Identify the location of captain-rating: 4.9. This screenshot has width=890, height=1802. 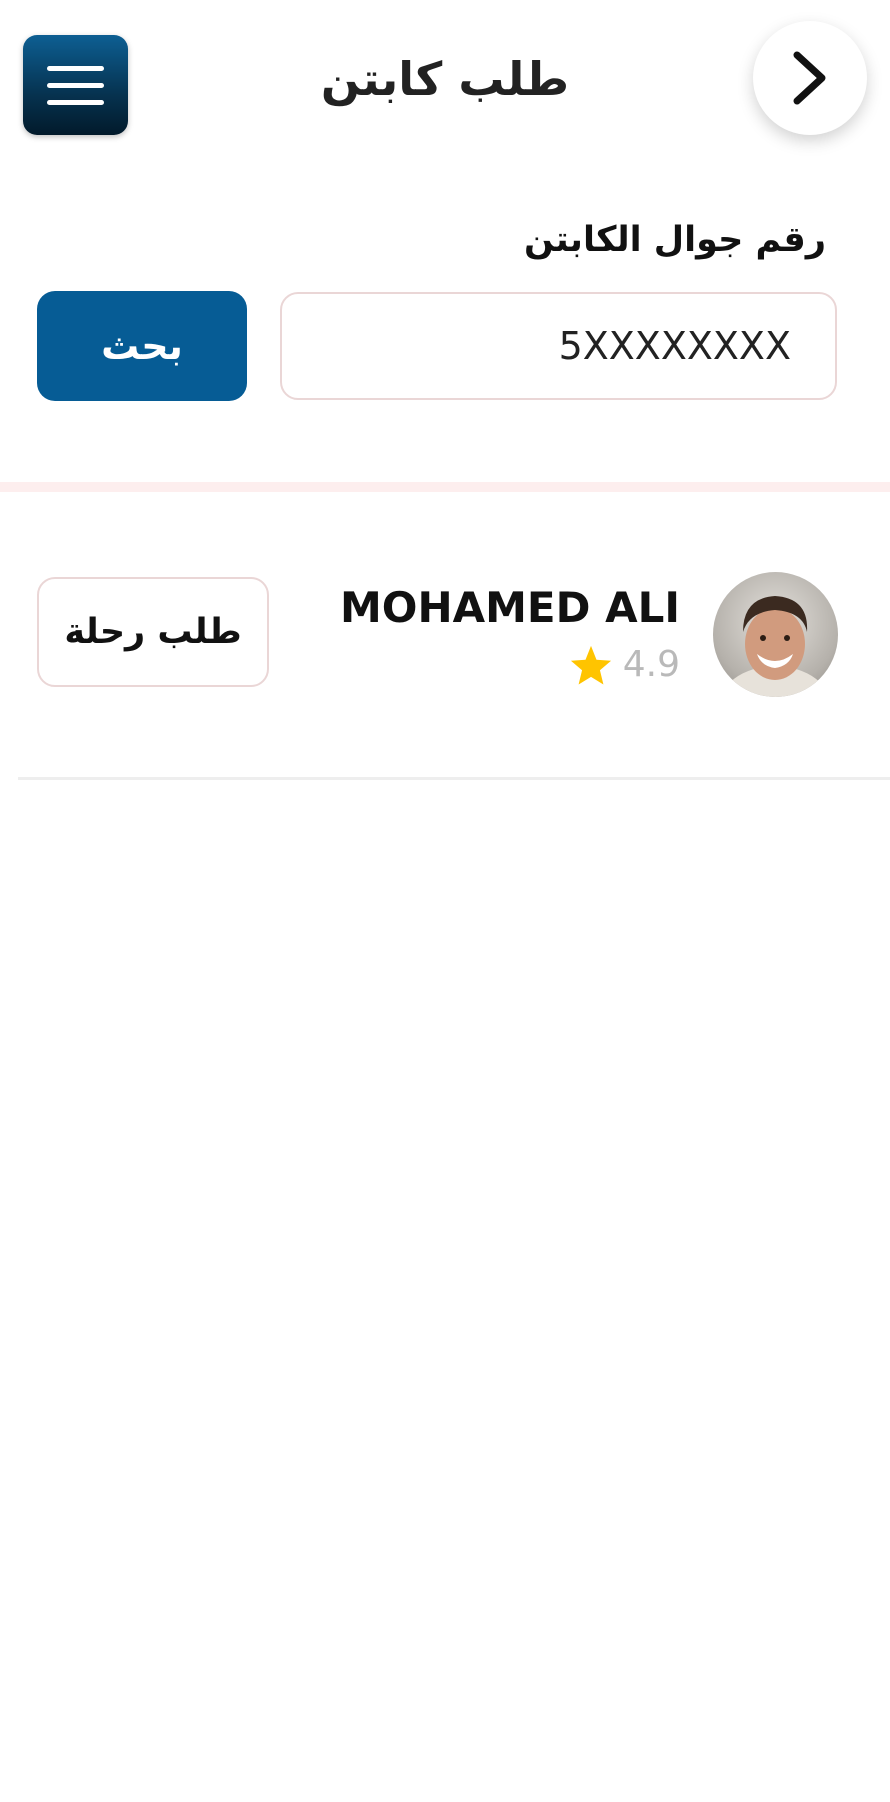
(624, 664).